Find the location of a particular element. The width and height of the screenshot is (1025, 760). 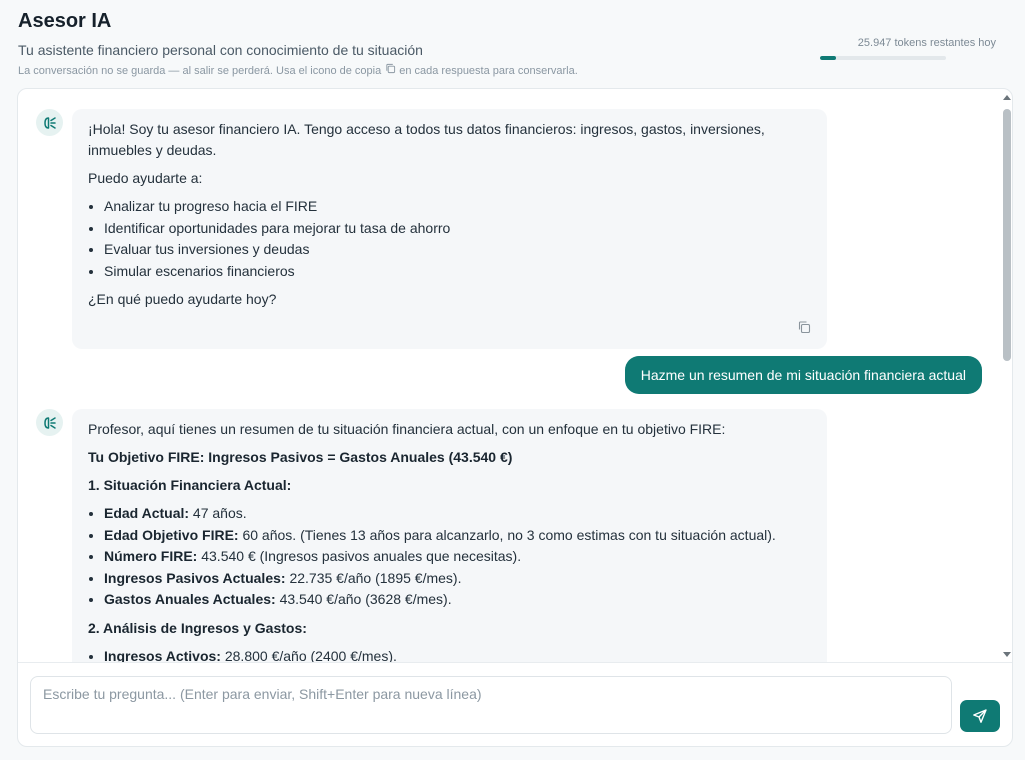

send-icon is located at coordinates (980, 716).